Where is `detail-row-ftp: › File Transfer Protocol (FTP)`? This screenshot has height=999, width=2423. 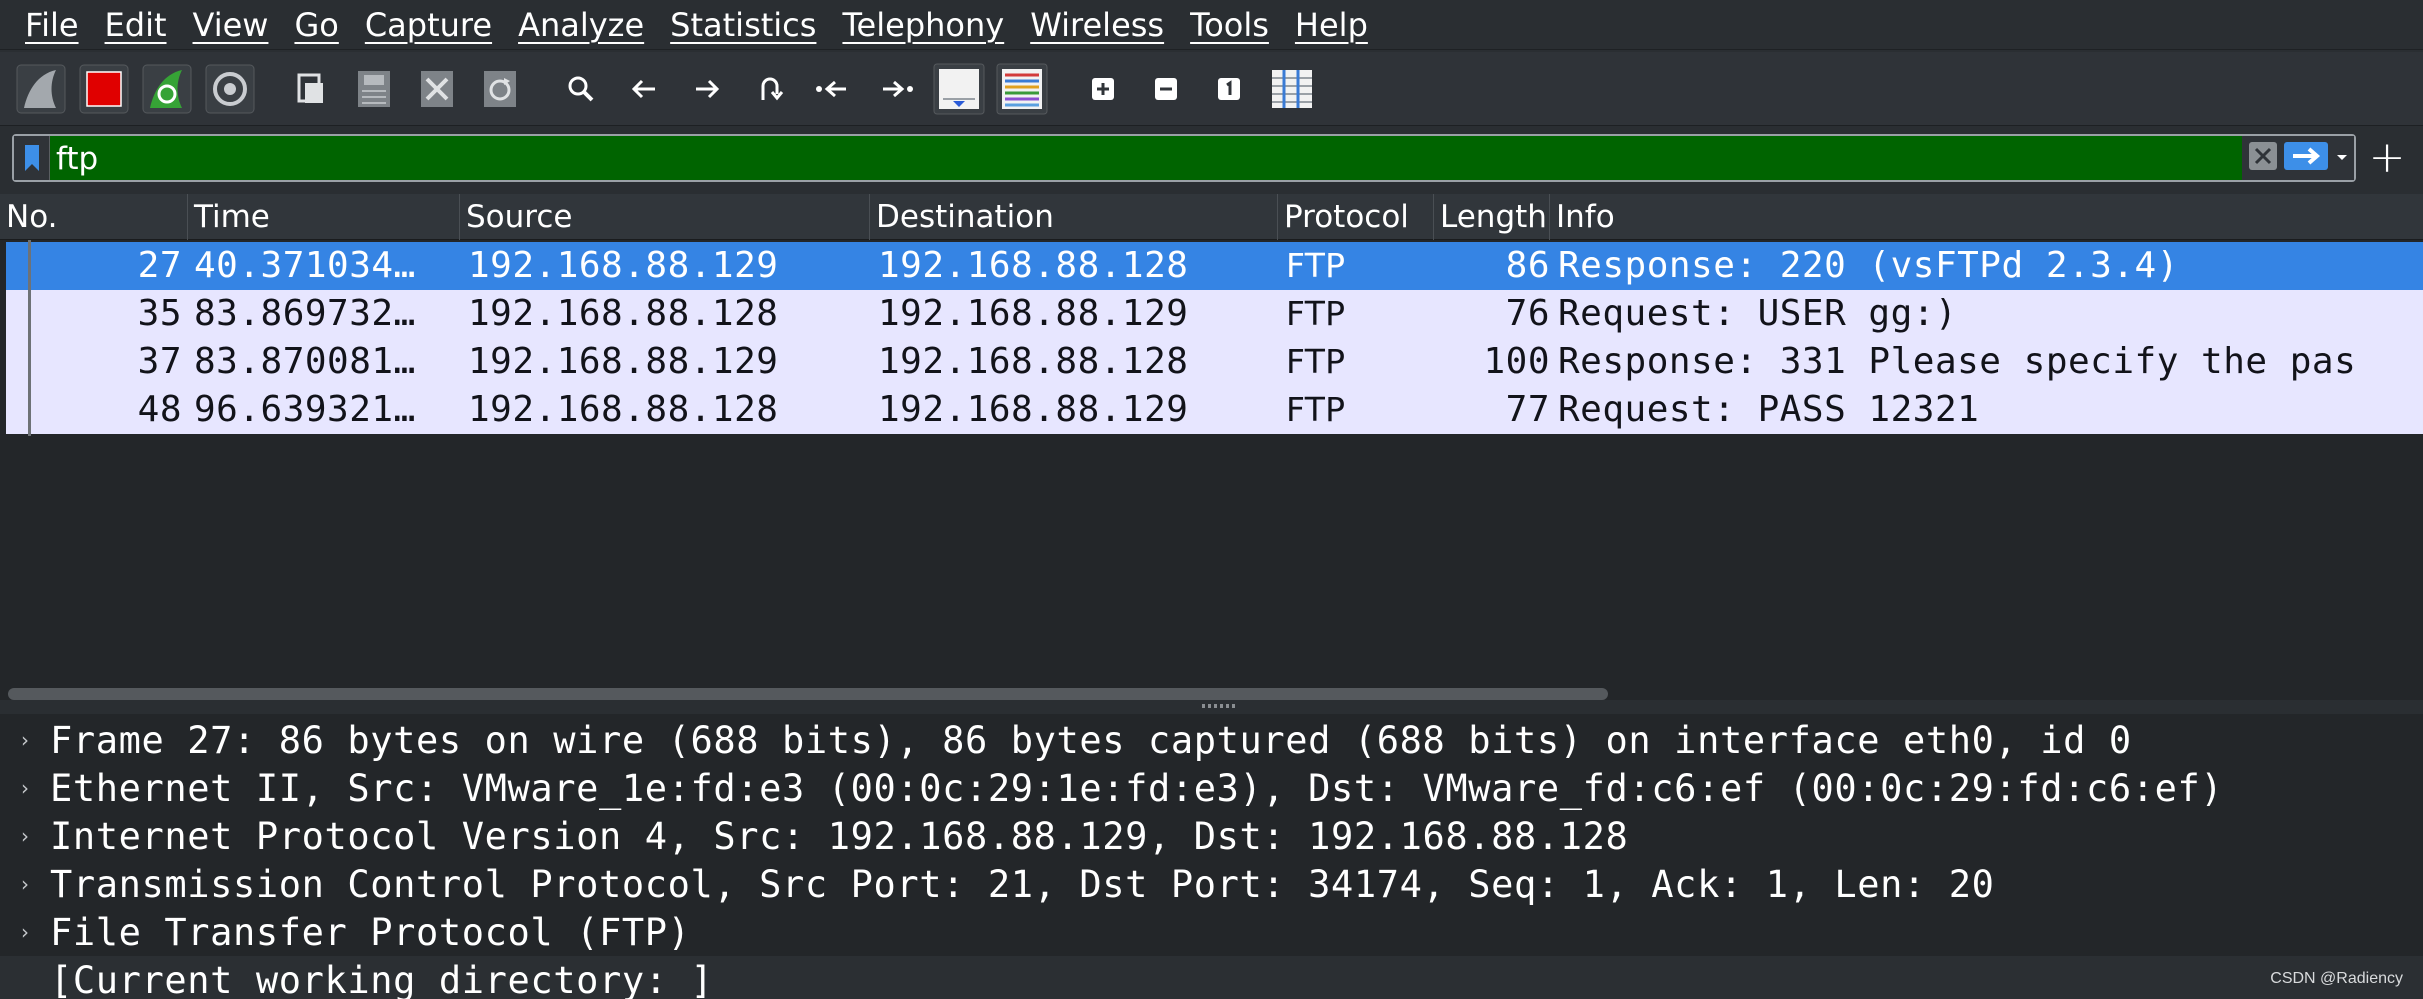 detail-row-ftp: › File Transfer Protocol (FTP) is located at coordinates (1211, 932).